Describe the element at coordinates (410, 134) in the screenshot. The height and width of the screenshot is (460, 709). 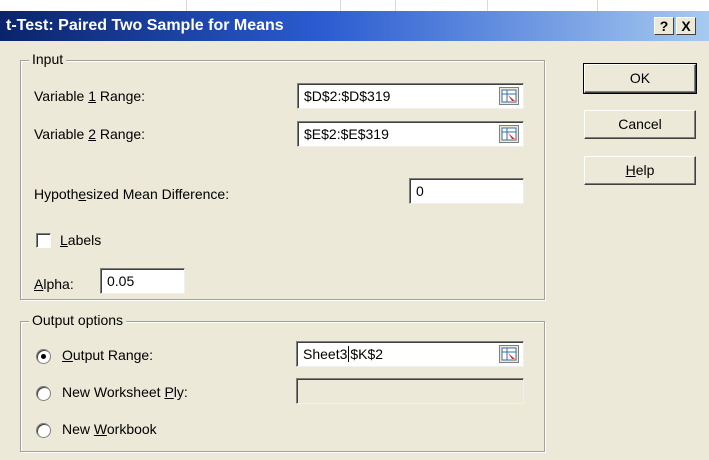
I see `variable-2-range-input: $E$2:$E$319` at that location.